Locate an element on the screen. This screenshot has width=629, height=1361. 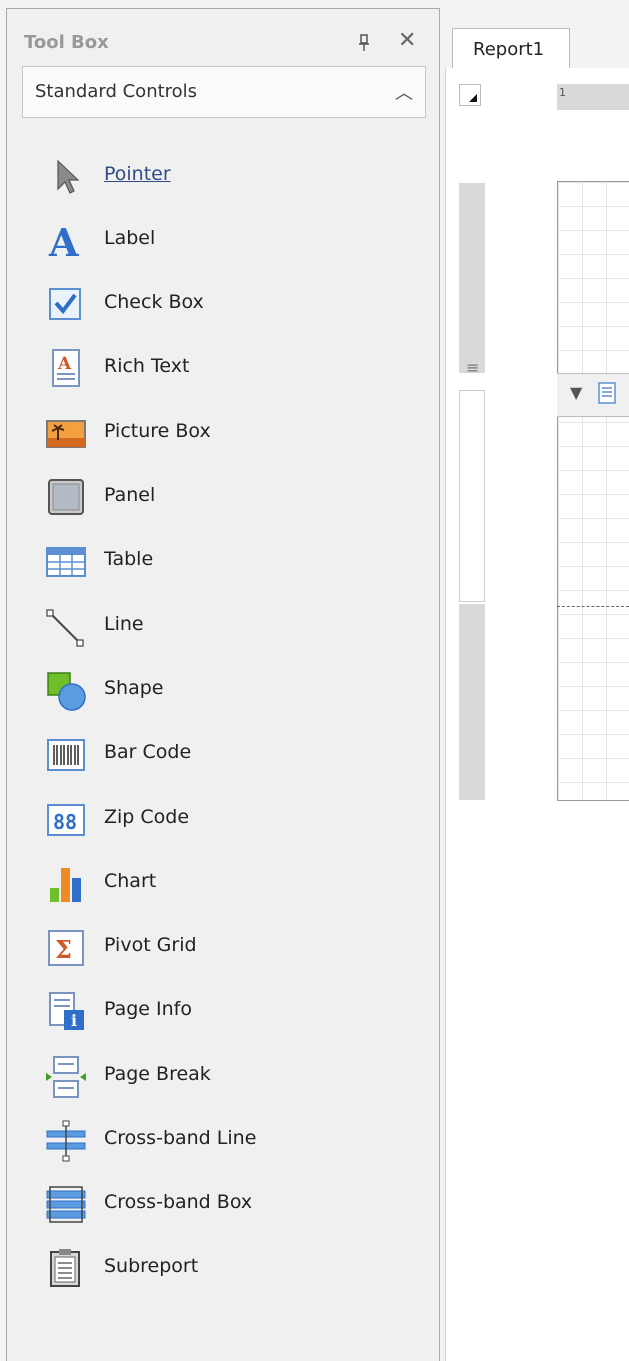
panel-icon is located at coordinates (66, 497).